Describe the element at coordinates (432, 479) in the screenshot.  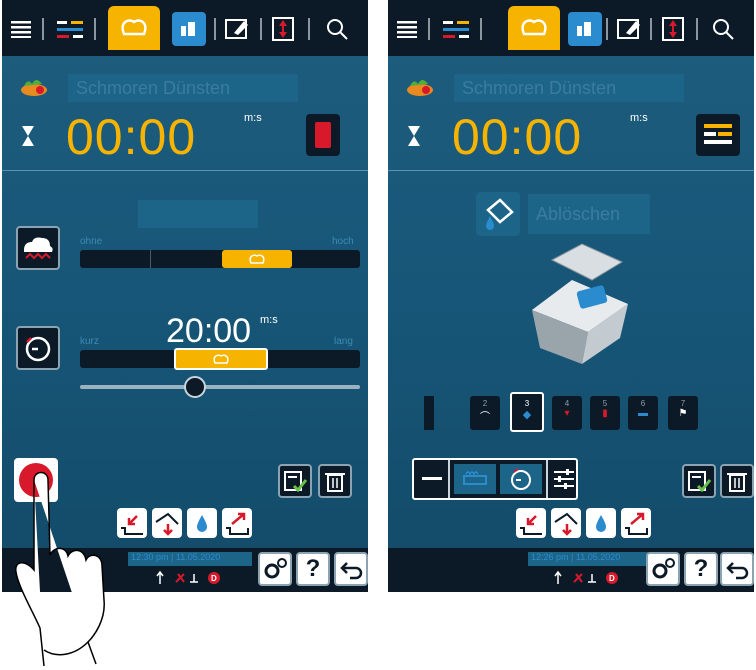
I see `collapse-button` at that location.